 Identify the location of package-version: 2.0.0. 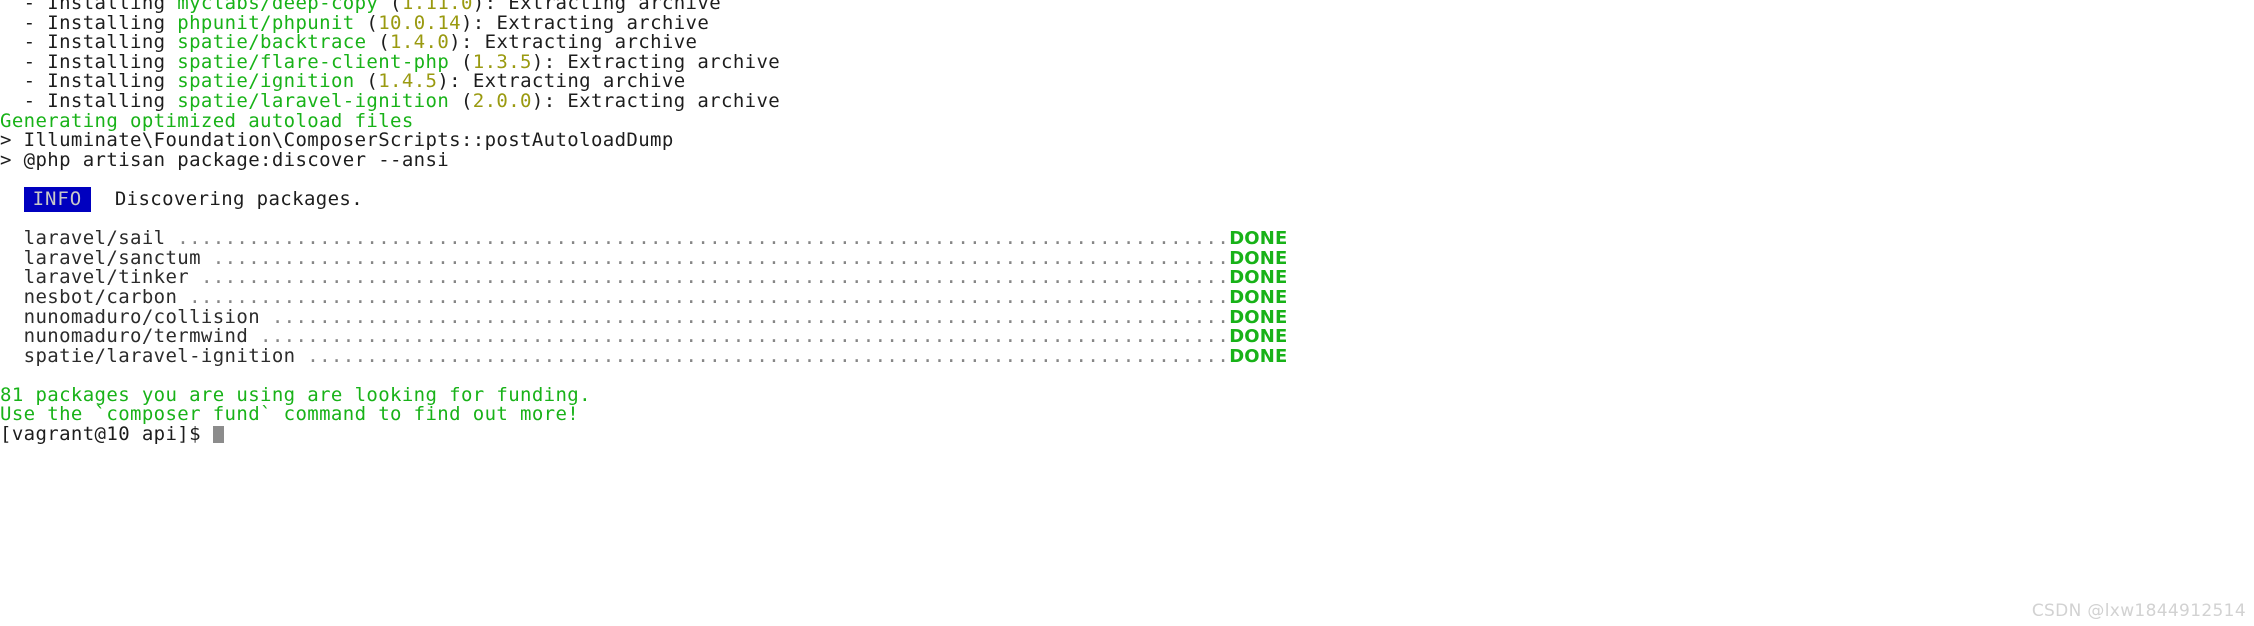
(502, 100).